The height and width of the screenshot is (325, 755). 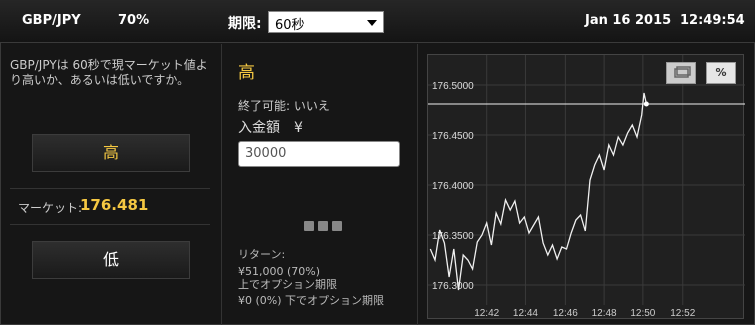 What do you see at coordinates (50, 208) in the screenshot?
I see `market-label: マーケット:` at bounding box center [50, 208].